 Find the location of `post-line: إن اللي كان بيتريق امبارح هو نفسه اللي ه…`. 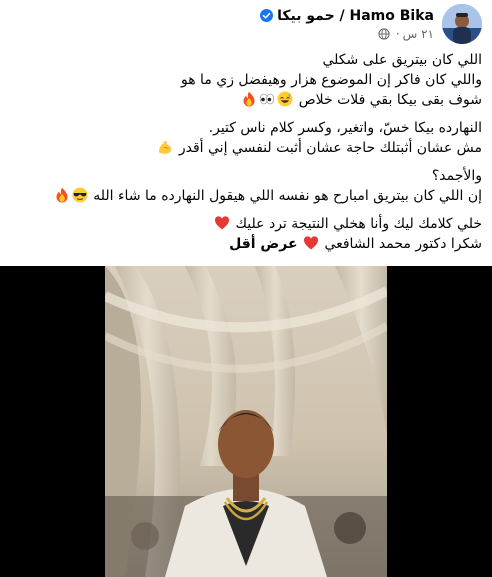

post-line: إن اللي كان بيتريق امبارح هو نفسه اللي ه… is located at coordinates (245, 196).